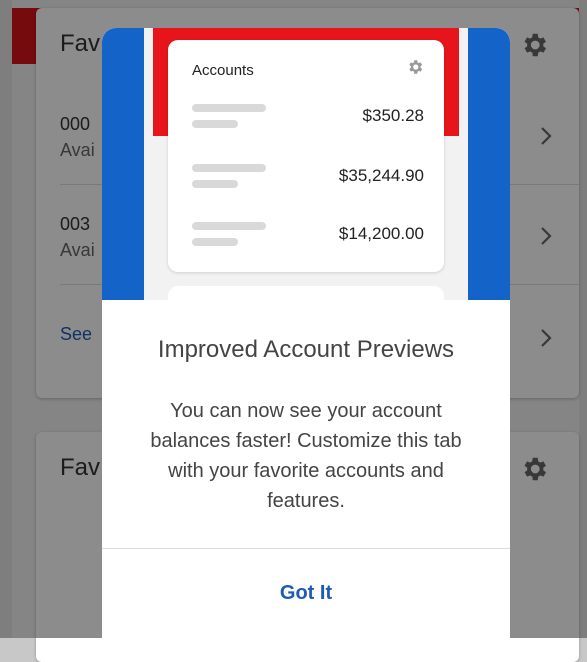  I want to click on preview-row: $14,200.00, so click(318, 235).